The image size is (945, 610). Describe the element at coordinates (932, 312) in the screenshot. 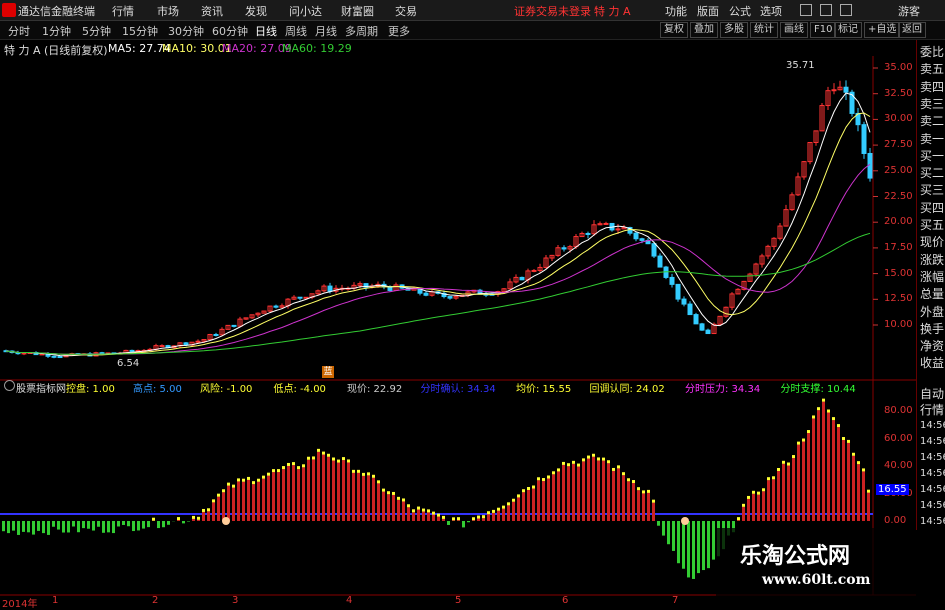

I see `quote-panel-item: 外盘` at that location.